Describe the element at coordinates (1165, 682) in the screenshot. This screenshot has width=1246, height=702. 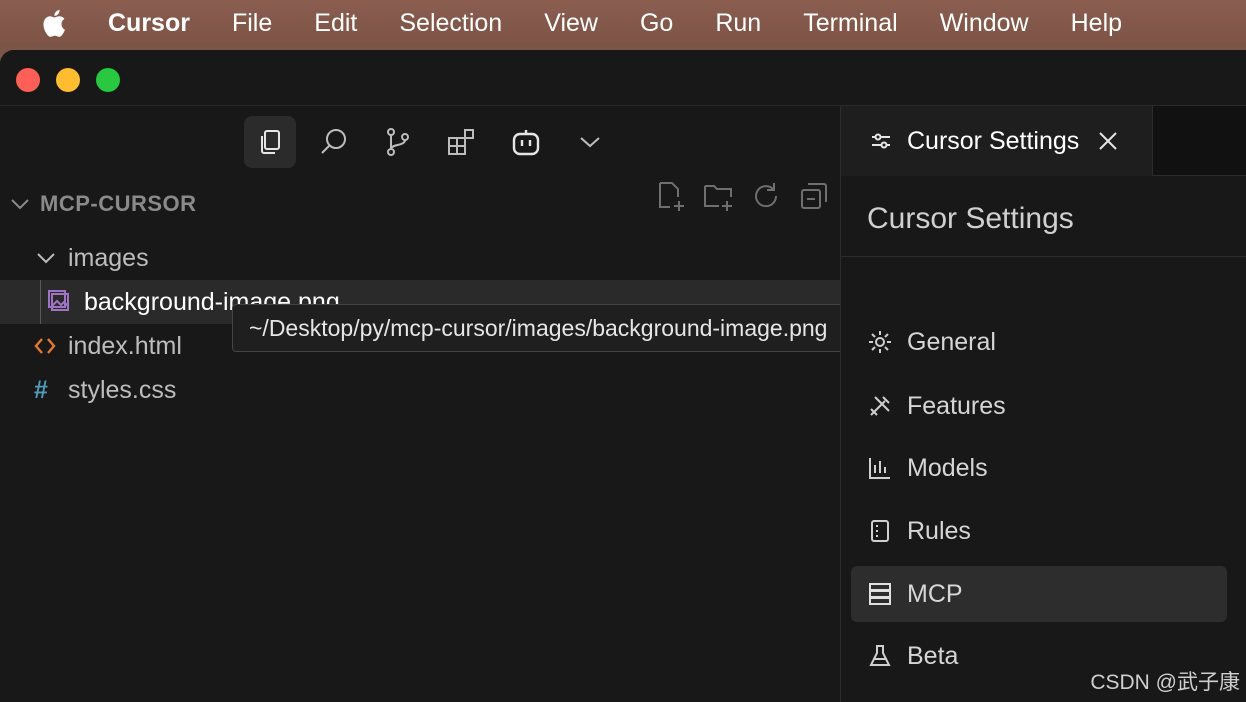
I see `watermark: CSDN @武子康` at that location.